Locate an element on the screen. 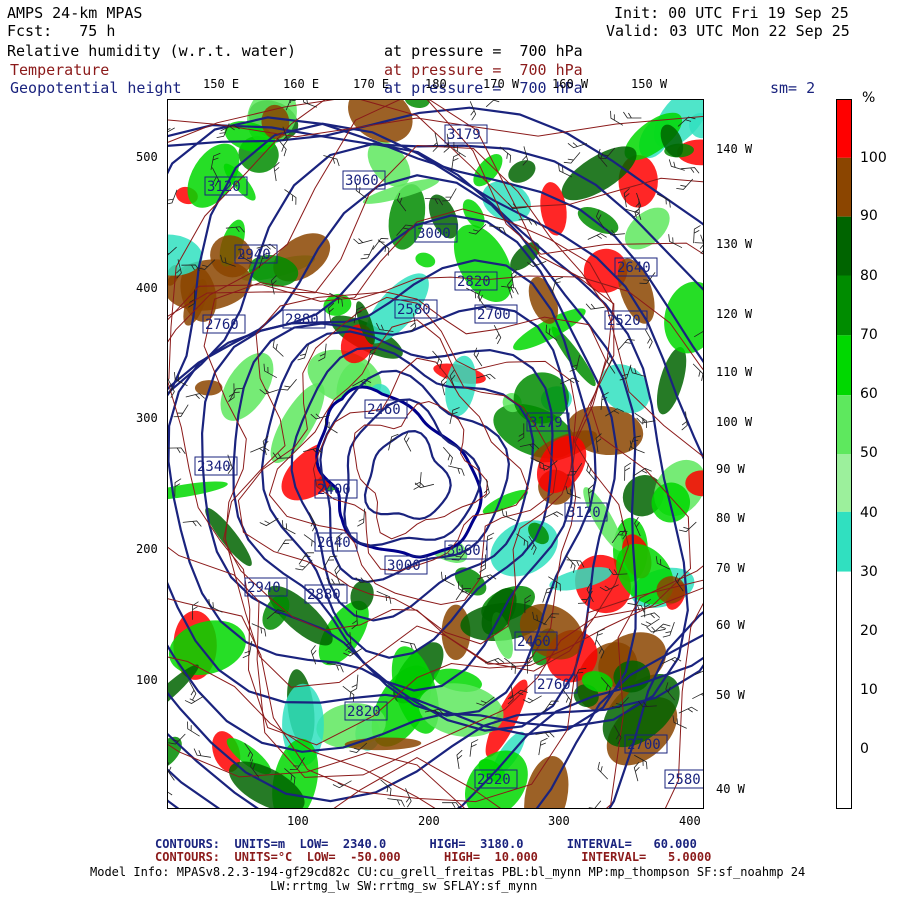 This screenshot has height=900, width=900. x-tick-label: 300 is located at coordinates (559, 821).